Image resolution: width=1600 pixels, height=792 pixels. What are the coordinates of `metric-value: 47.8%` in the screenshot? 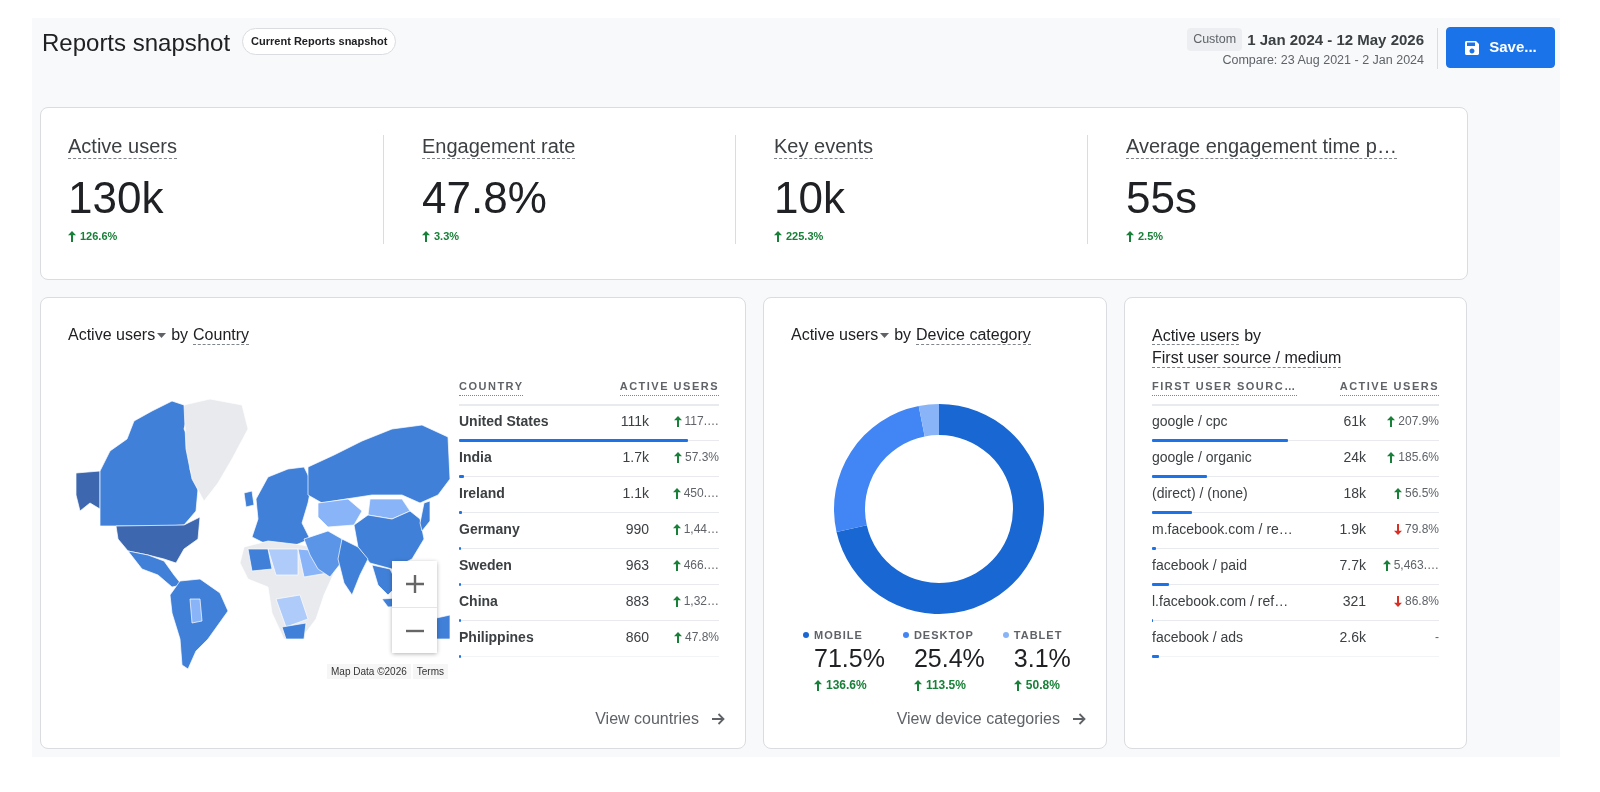 It's located at (484, 198).